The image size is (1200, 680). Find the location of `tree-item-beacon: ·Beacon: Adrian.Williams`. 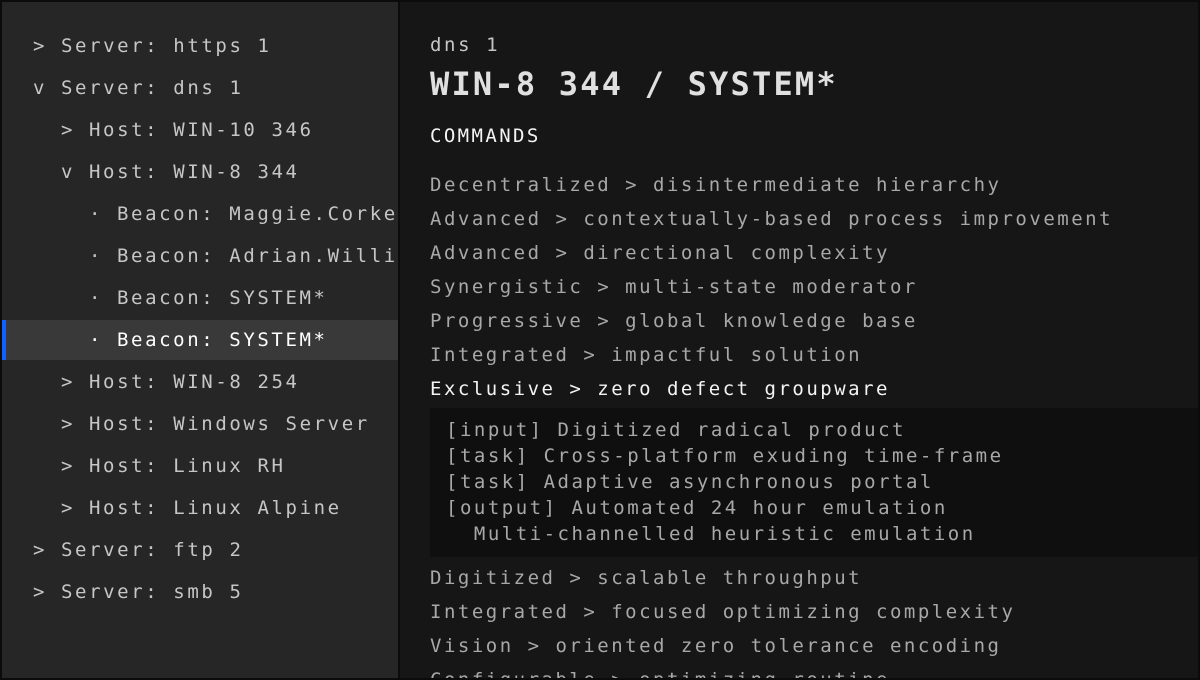

tree-item-beacon: ·Beacon: Adrian.Williams is located at coordinates (200, 256).